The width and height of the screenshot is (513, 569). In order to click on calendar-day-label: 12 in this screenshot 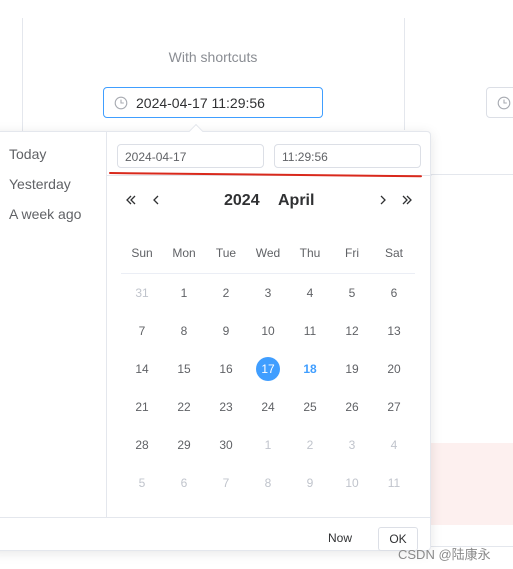, I will do `click(352, 331)`.